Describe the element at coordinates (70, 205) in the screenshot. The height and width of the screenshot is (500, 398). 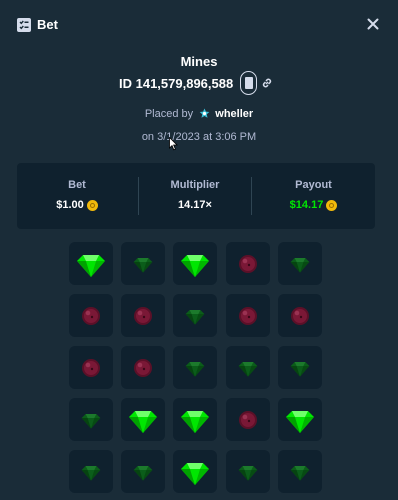
I see `bet-amount: $1.00` at that location.